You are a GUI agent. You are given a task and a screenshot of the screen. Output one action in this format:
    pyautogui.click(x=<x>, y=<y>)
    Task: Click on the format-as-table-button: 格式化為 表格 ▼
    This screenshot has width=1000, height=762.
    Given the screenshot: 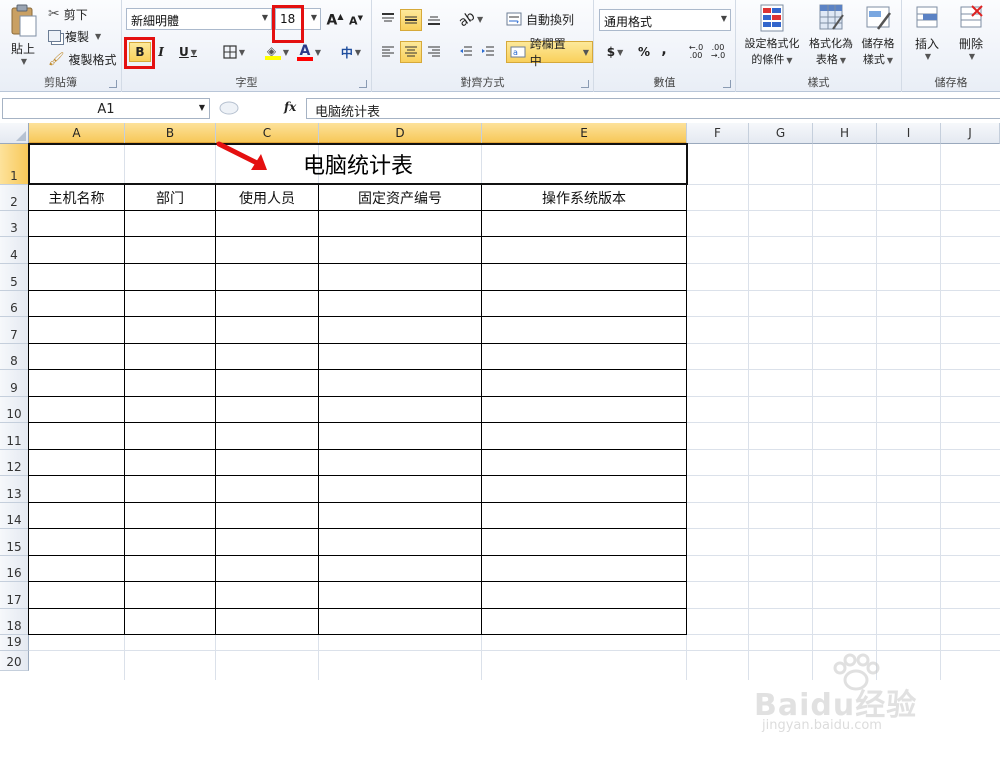 What is the action you would take?
    pyautogui.click(x=831, y=38)
    